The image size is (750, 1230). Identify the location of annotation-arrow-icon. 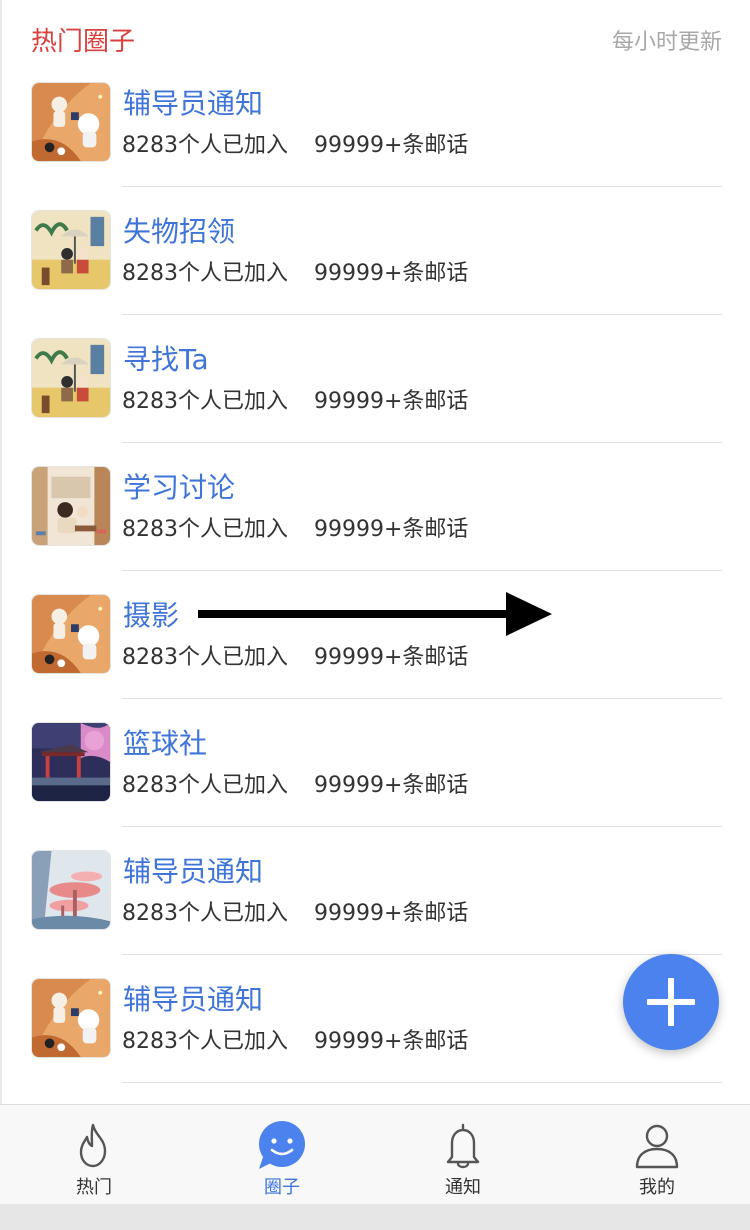
(375, 614).